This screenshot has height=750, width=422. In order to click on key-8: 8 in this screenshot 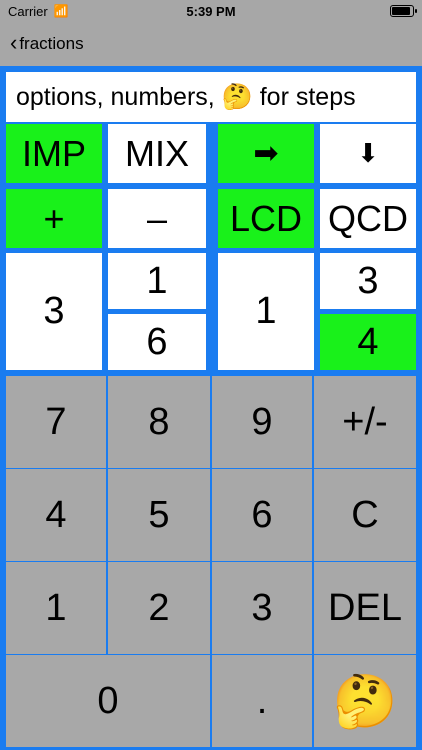, I will do `click(159, 422)`.